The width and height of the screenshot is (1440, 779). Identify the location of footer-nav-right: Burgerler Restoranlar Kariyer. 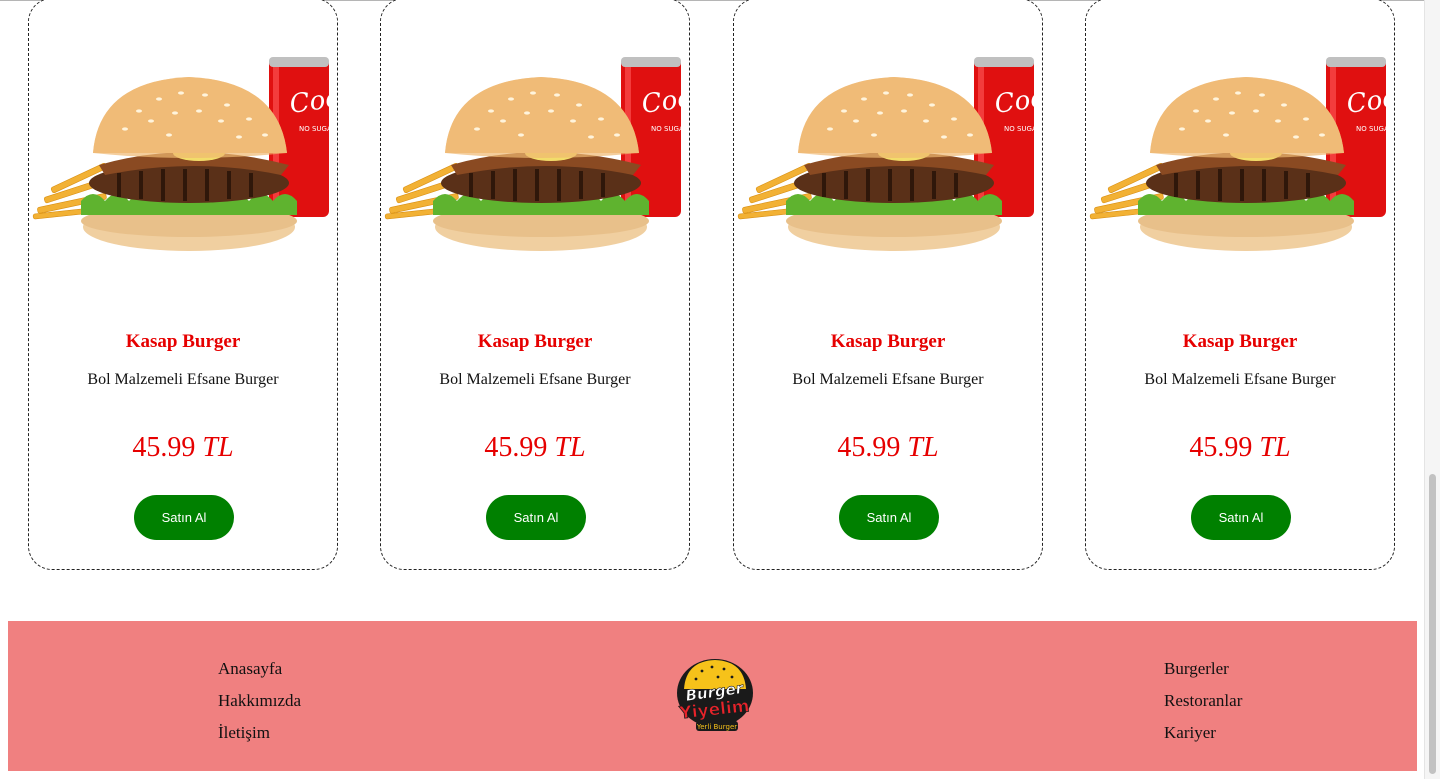
(1203, 705).